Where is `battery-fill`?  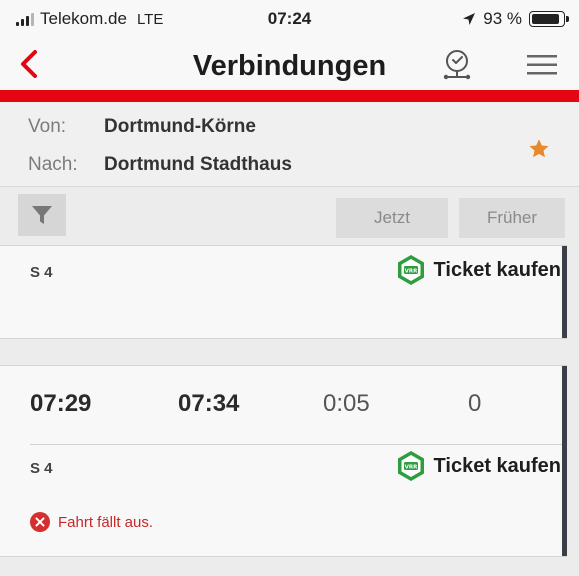
battery-fill is located at coordinates (545, 19).